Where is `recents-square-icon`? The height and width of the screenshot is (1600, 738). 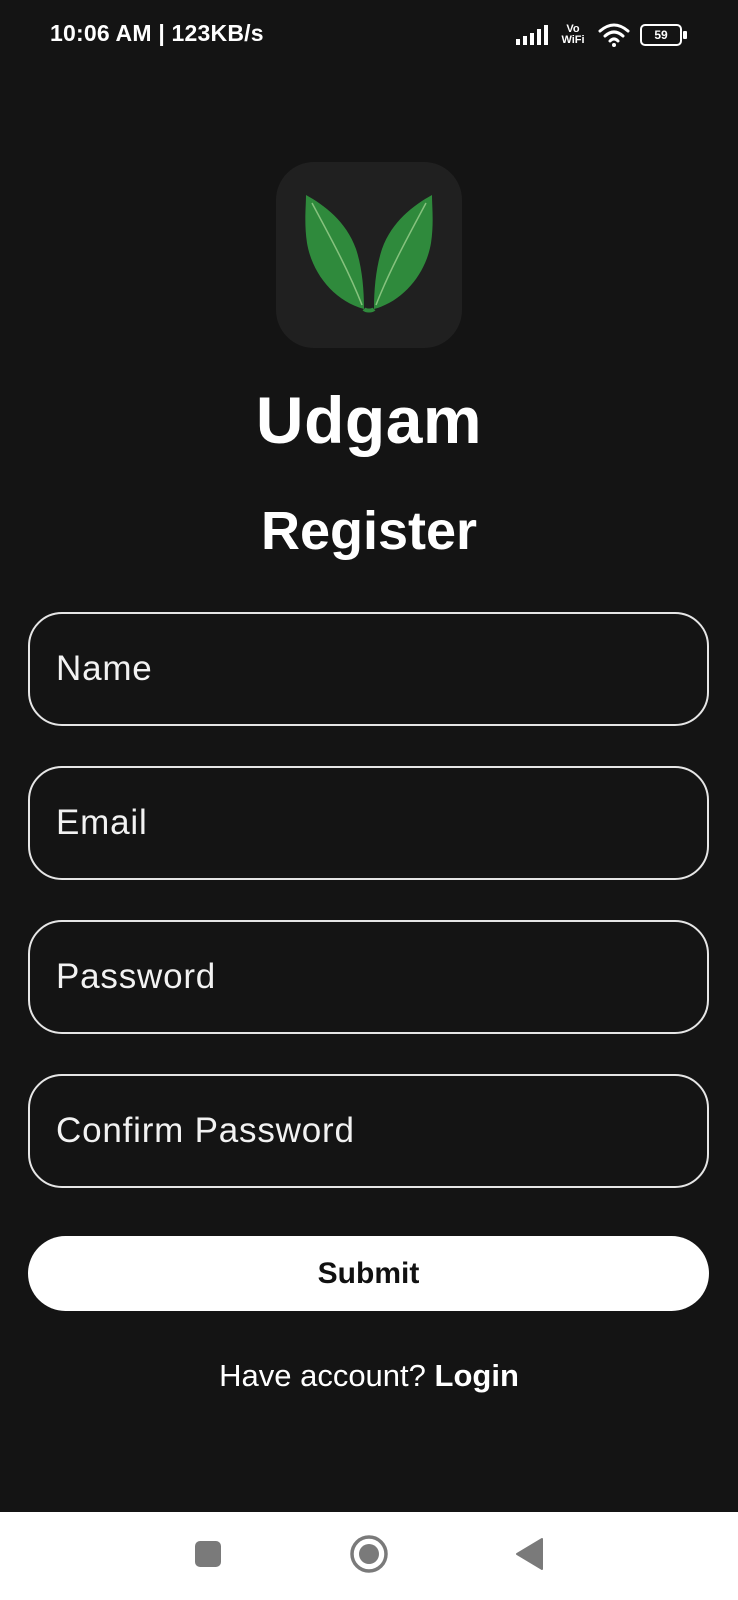 recents-square-icon is located at coordinates (208, 1556).